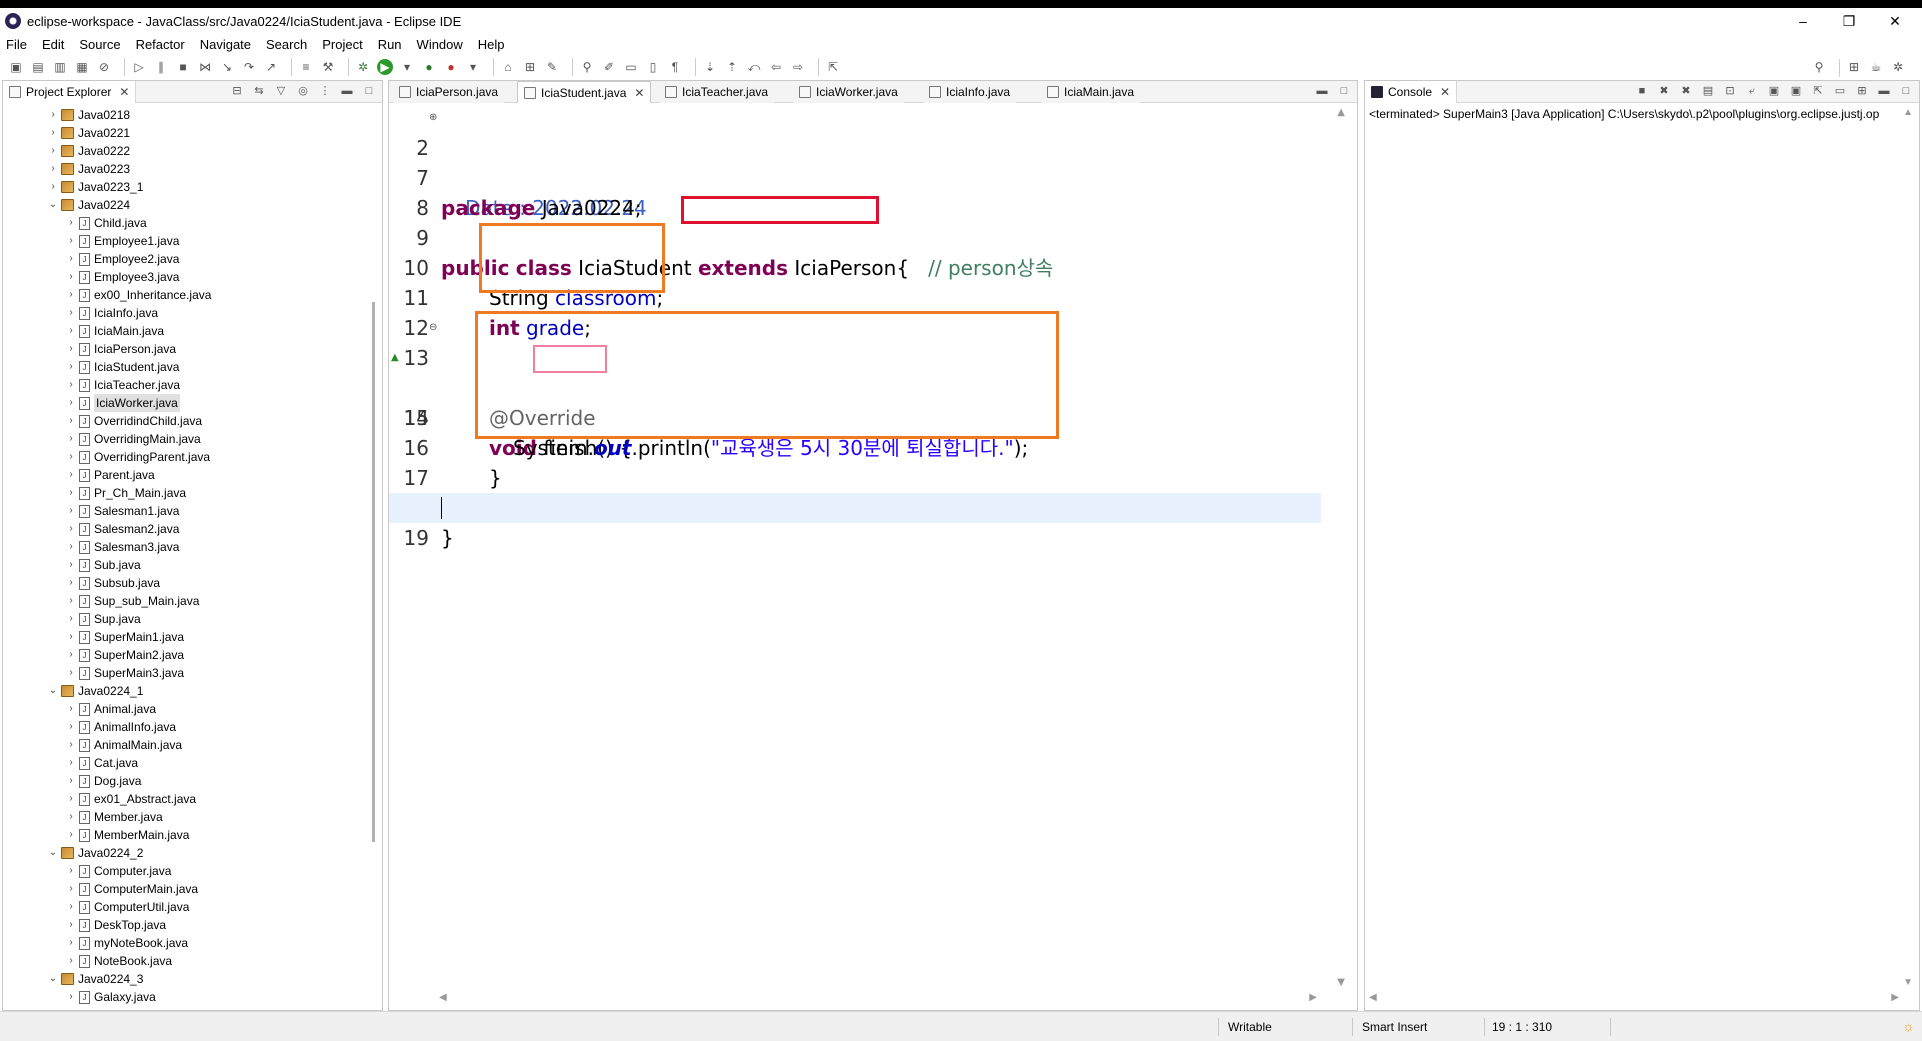  Describe the element at coordinates (1906, 91) in the screenshot. I see `maximize-view-icon: □` at that location.